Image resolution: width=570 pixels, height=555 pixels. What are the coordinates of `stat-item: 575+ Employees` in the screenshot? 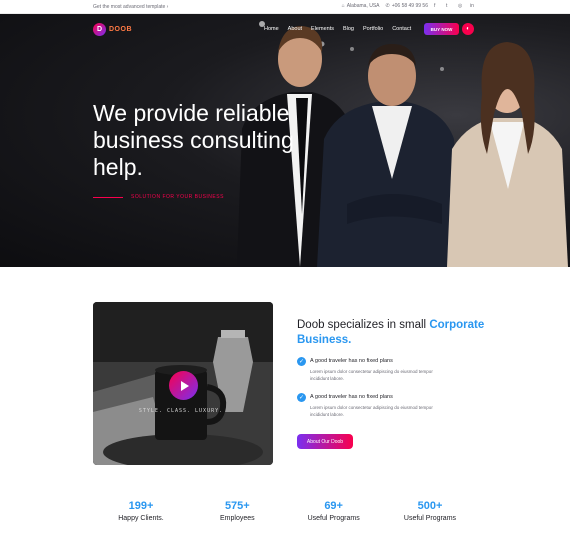 It's located at (237, 511).